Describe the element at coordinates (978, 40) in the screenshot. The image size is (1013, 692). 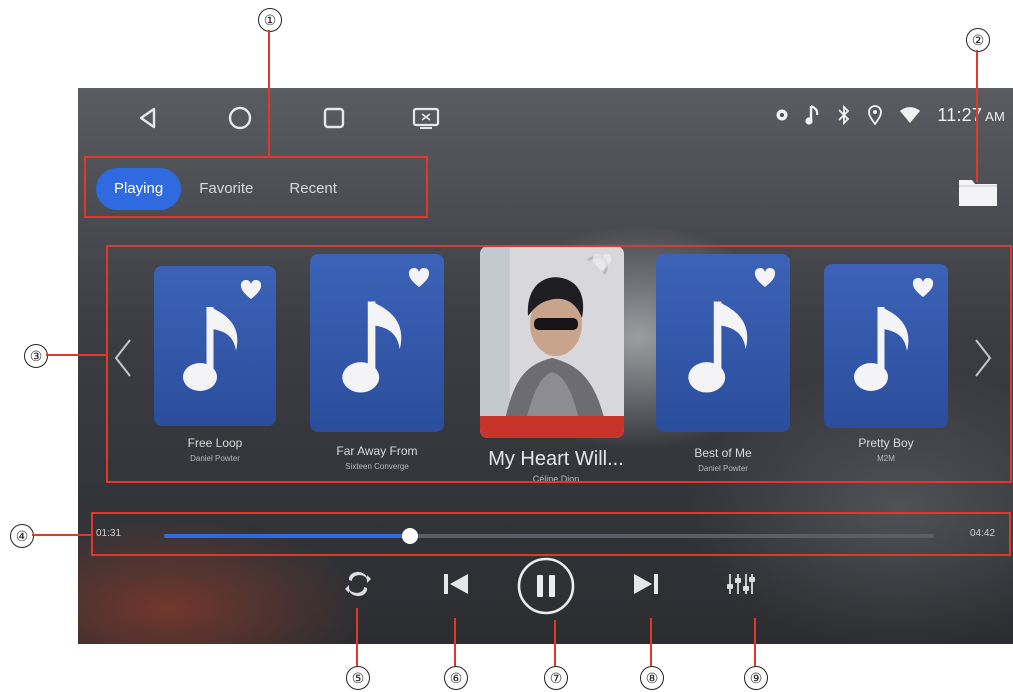
I see `callout-2: ②` at that location.